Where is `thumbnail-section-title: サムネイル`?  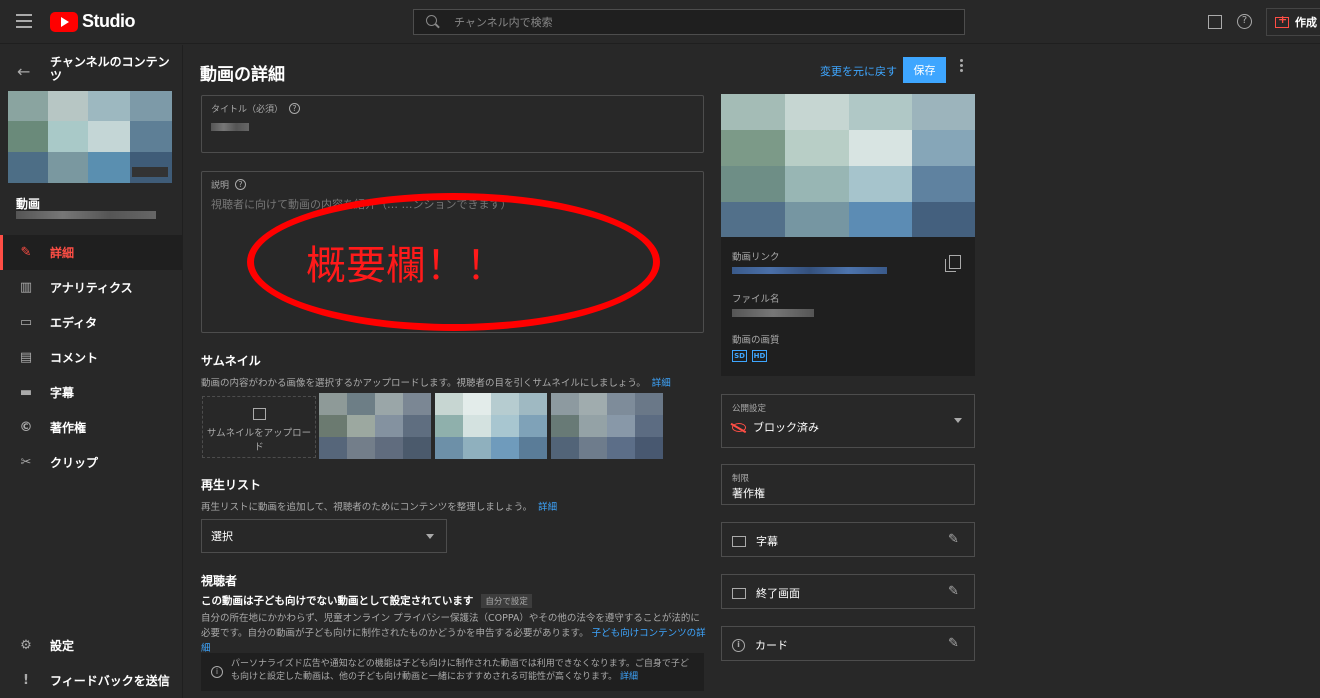
thumbnail-section-title: サムネイル is located at coordinates (231, 361).